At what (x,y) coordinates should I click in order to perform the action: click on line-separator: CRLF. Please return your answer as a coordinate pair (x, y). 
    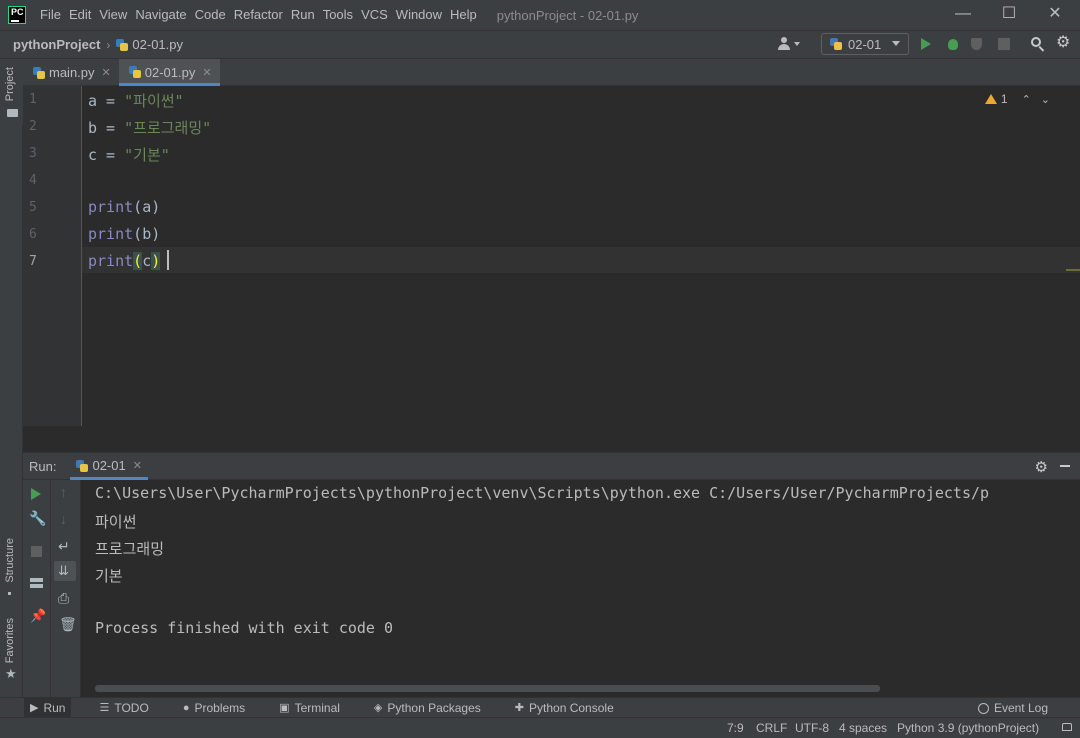
    Looking at the image, I should click on (771, 728).